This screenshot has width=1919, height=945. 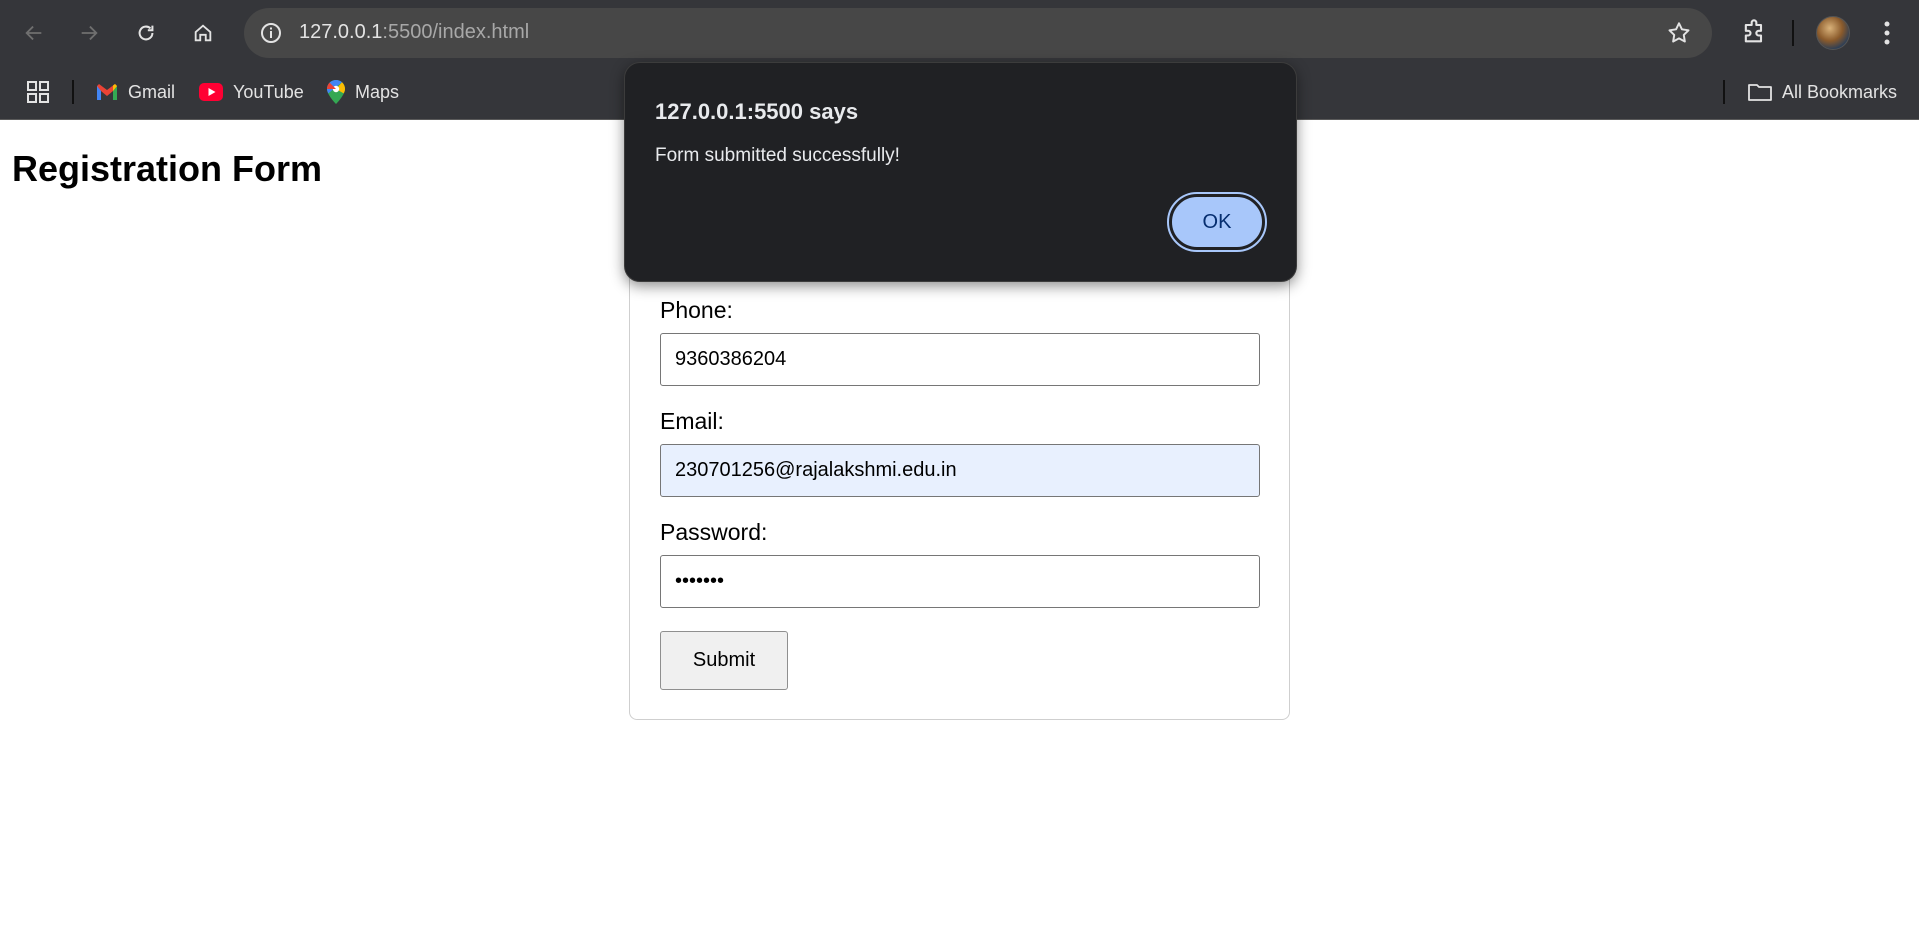 I want to click on kebab-menu-icon, so click(x=1887, y=33).